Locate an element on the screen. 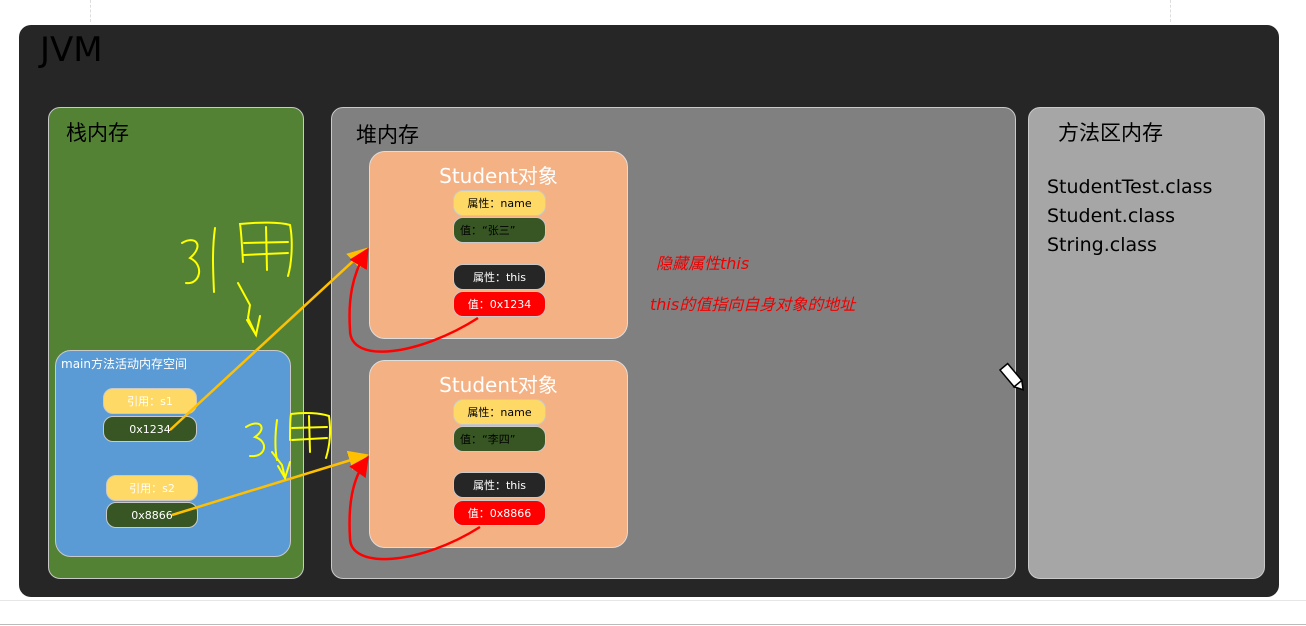 The image size is (1306, 626). cursor-icon is located at coordinates (1011, 376).